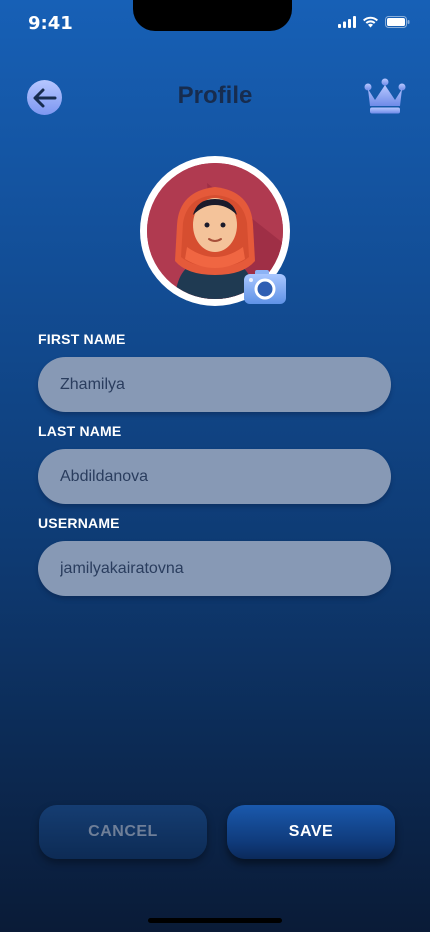  I want to click on status-bar: 9:41, so click(215, 25).